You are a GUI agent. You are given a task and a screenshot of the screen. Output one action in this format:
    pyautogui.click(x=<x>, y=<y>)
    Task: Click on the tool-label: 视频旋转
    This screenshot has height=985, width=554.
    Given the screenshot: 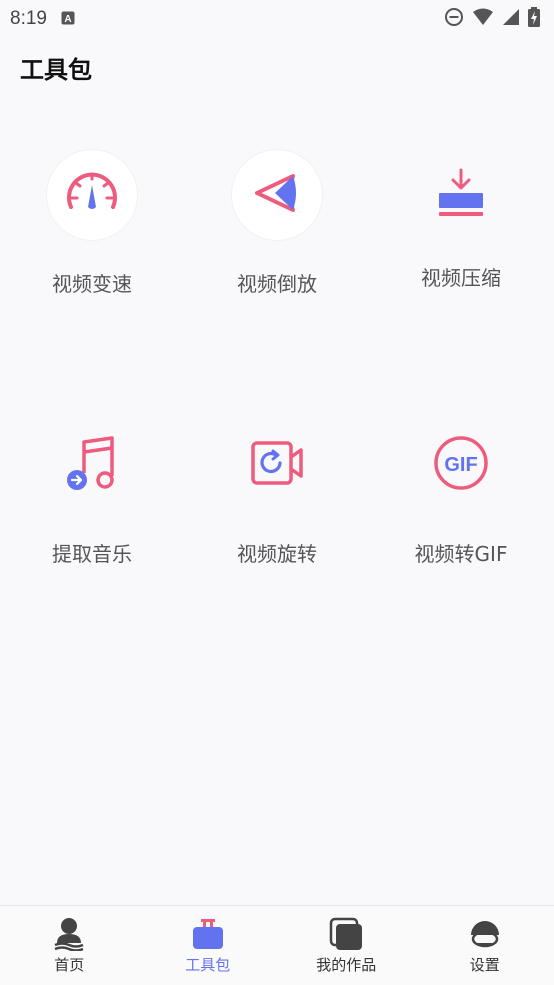 What is the action you would take?
    pyautogui.click(x=277, y=552)
    